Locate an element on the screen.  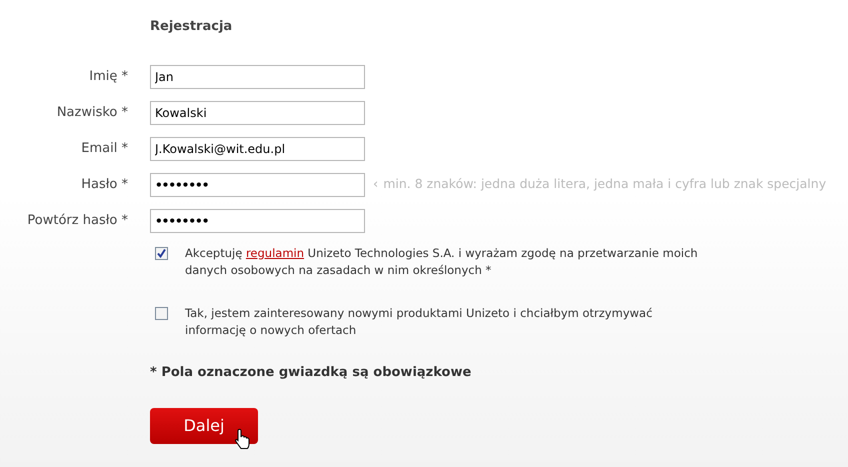
field-label: Imię * is located at coordinates (108, 77).